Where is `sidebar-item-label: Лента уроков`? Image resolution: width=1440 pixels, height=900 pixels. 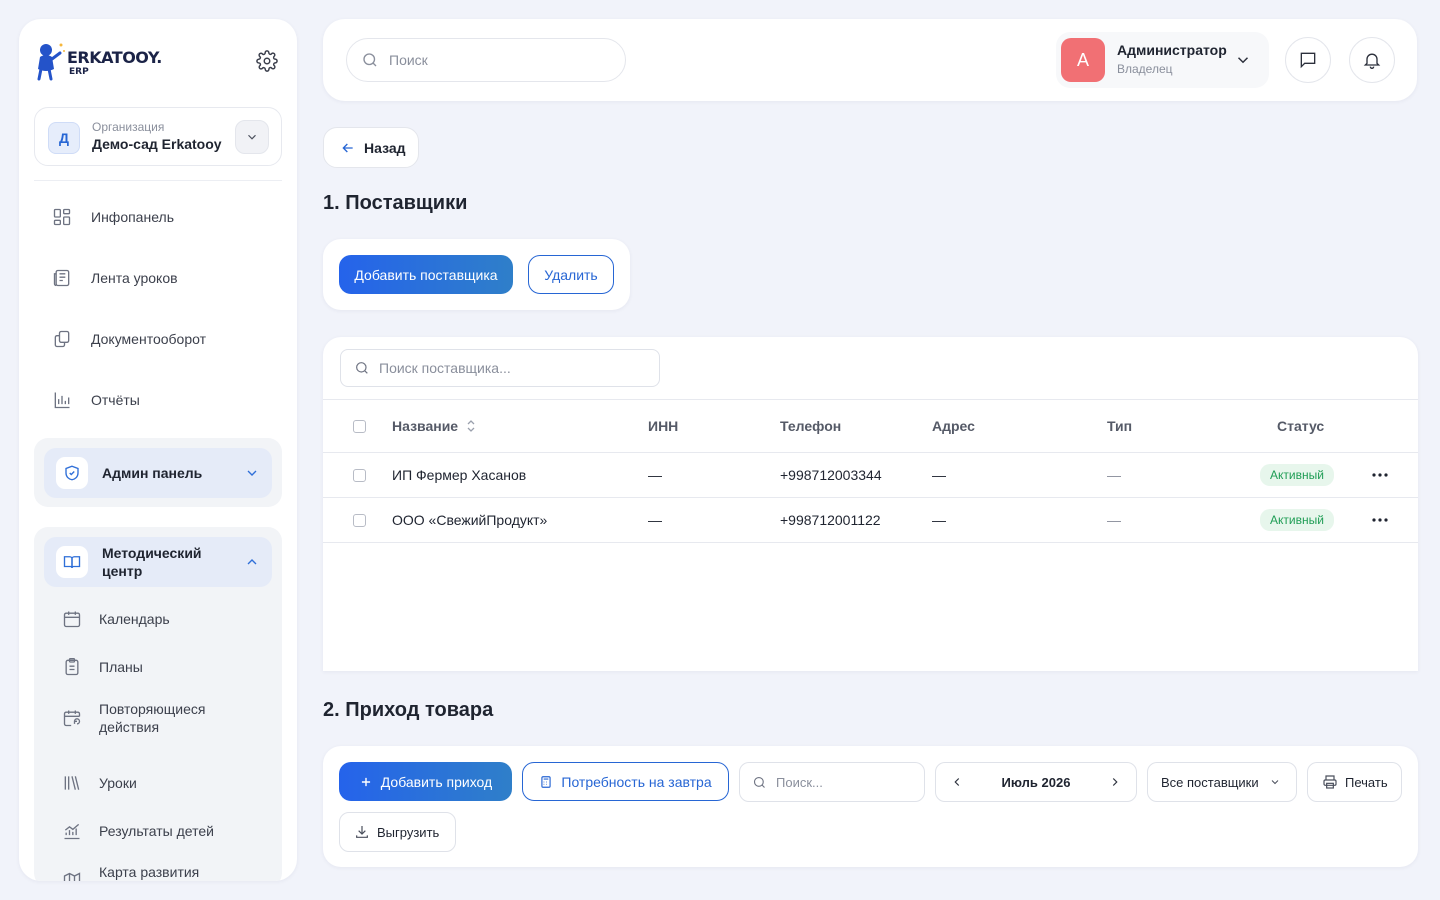 sidebar-item-label: Лента уроков is located at coordinates (134, 278).